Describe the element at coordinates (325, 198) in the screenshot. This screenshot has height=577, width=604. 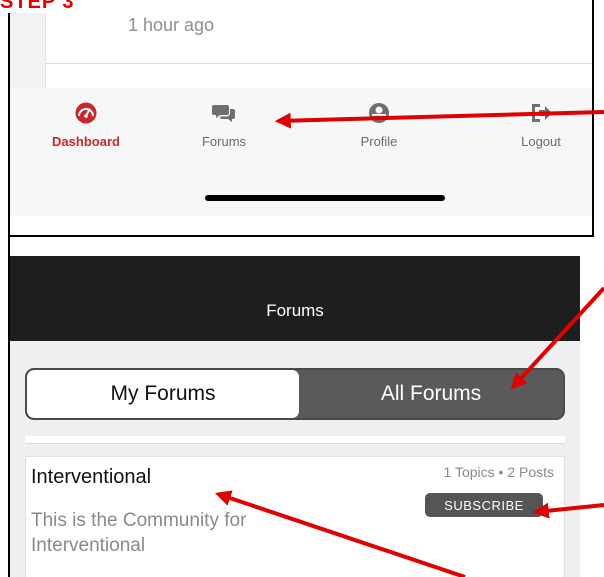
I see `home-indicator` at that location.